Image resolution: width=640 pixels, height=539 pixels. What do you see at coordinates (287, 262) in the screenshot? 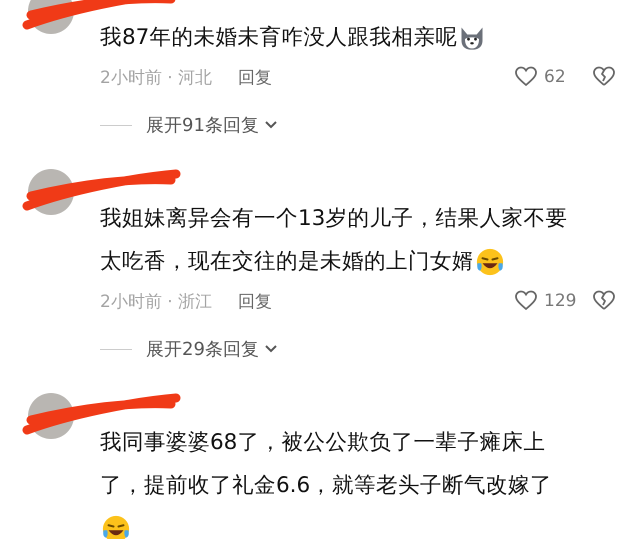
I see `comment-text-line: 太吃香，现在交往的是未婚的上门女婿` at bounding box center [287, 262].